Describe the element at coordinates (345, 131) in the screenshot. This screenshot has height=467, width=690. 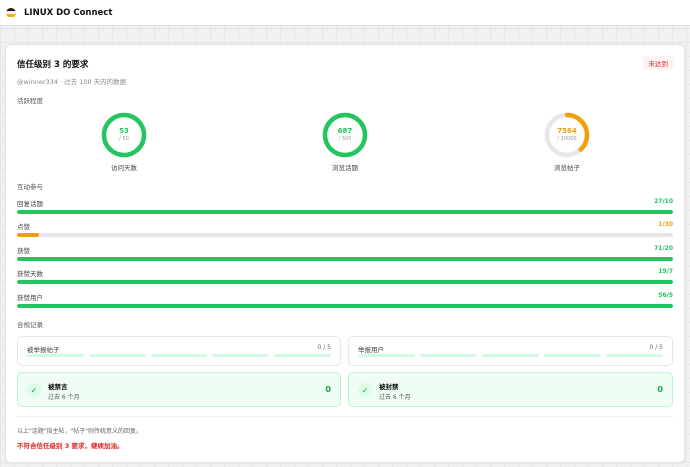
I see `ring-value: 687` at that location.